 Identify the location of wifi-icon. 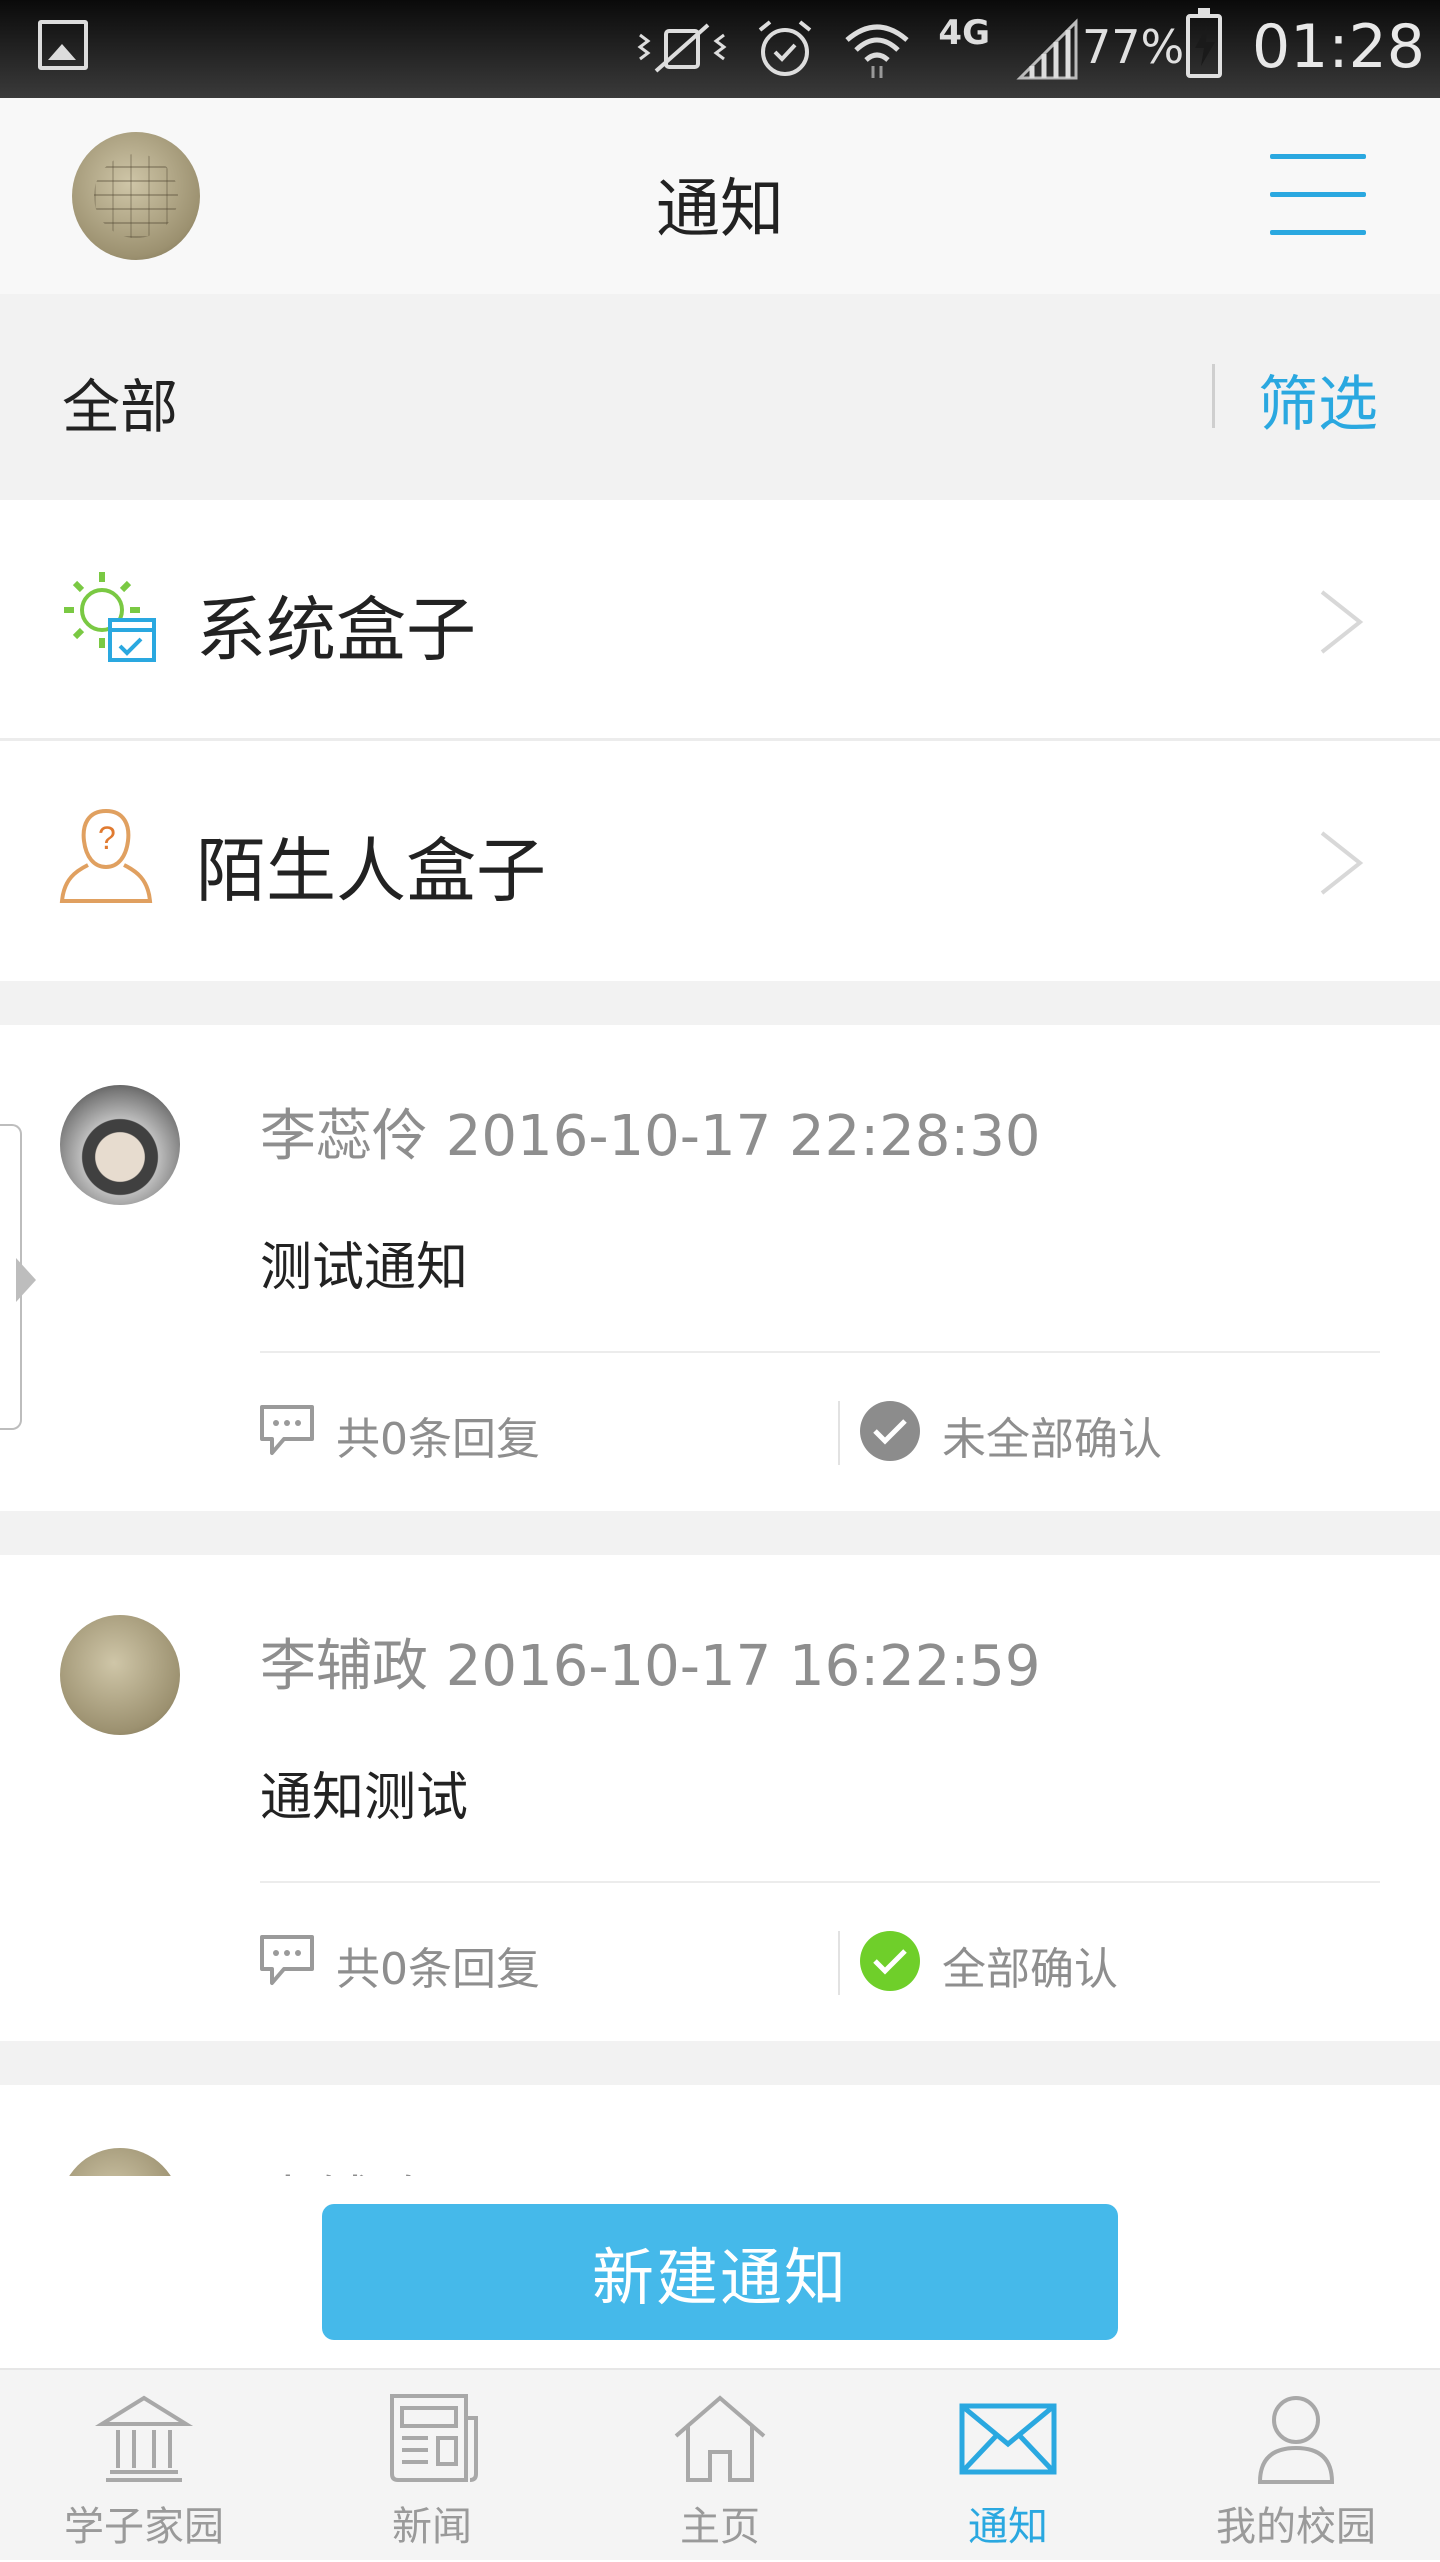
(877, 51).